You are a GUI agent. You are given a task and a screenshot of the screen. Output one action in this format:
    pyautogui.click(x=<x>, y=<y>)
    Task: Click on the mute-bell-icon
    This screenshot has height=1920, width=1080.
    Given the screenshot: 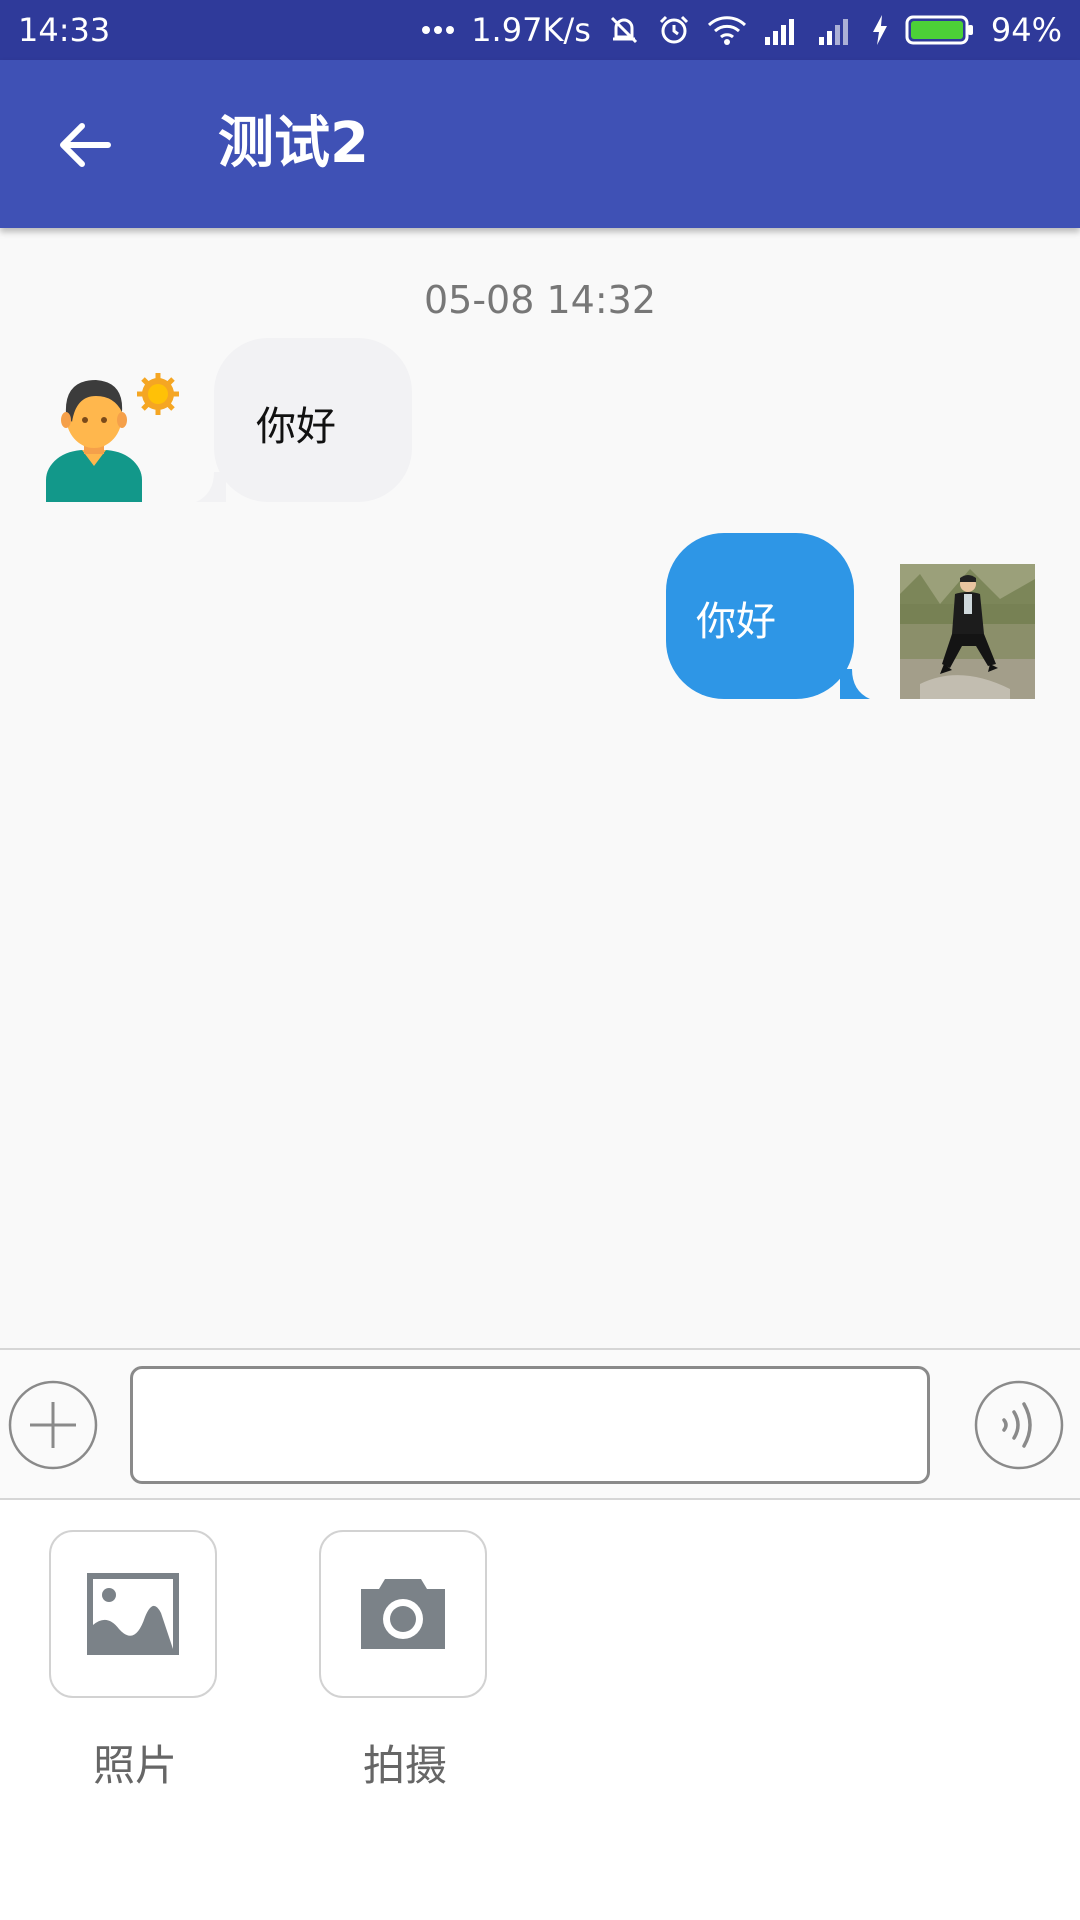 What is the action you would take?
    pyautogui.click(x=623, y=30)
    